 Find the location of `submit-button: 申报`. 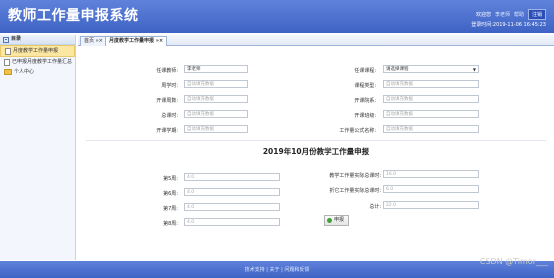

submit-button: 申报 is located at coordinates (337, 220).